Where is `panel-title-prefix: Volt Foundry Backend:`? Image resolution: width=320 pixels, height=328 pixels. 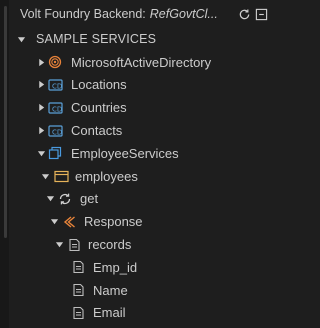
panel-title-prefix: Volt Foundry Backend: is located at coordinates (83, 14).